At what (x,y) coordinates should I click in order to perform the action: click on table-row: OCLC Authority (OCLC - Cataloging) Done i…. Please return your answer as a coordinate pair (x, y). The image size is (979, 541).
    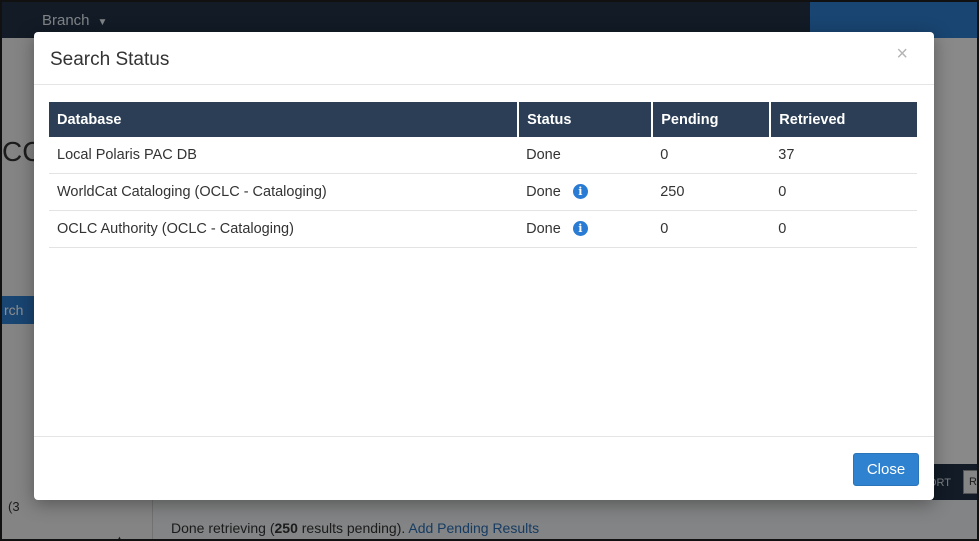
    Looking at the image, I should click on (483, 229).